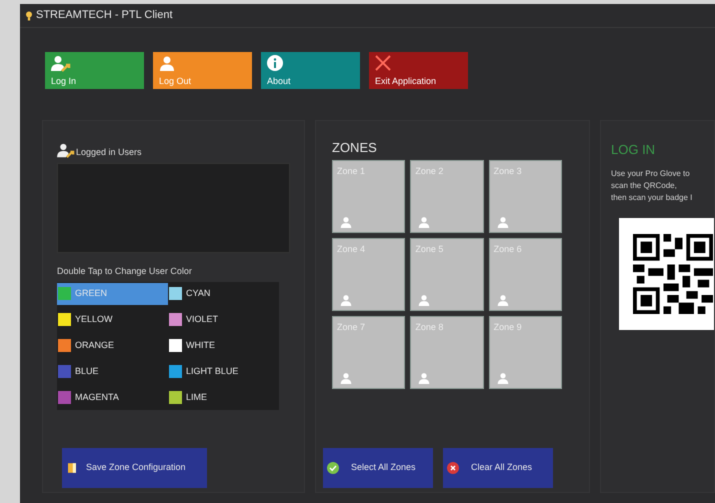  What do you see at coordinates (112, 345) in the screenshot?
I see `color-option: ORANGE` at bounding box center [112, 345].